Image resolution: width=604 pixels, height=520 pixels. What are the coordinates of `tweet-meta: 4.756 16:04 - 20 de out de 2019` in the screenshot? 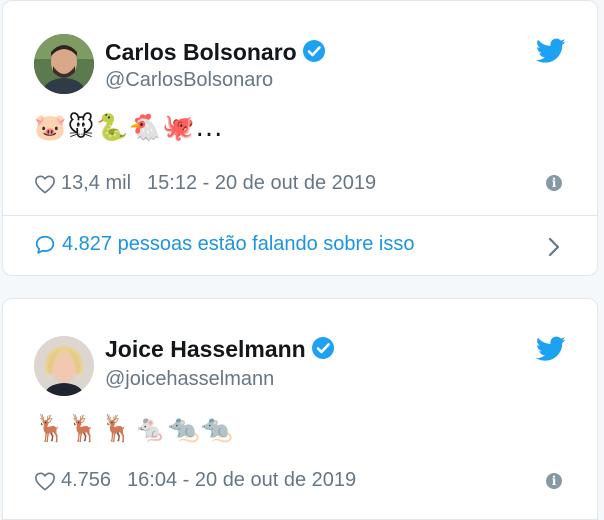 It's located at (195, 480).